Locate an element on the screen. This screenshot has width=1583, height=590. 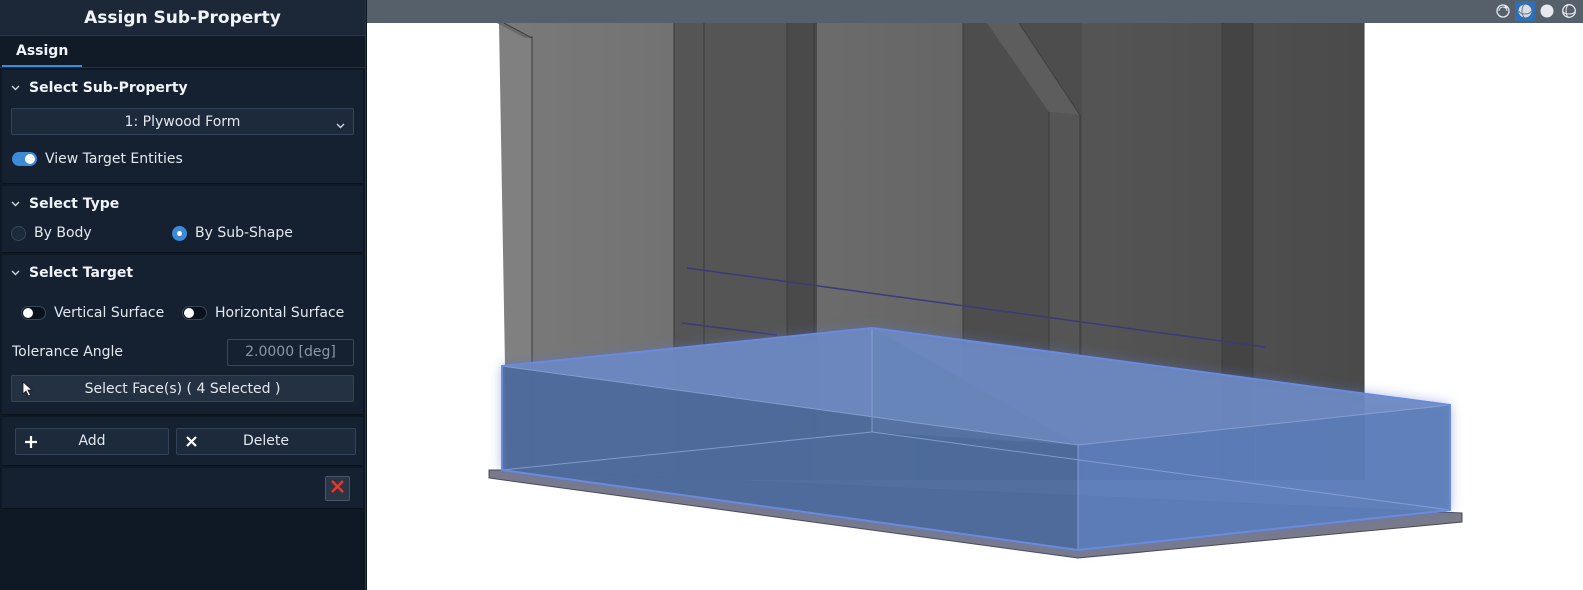
view-target-label: View Target Entities is located at coordinates (114, 159).